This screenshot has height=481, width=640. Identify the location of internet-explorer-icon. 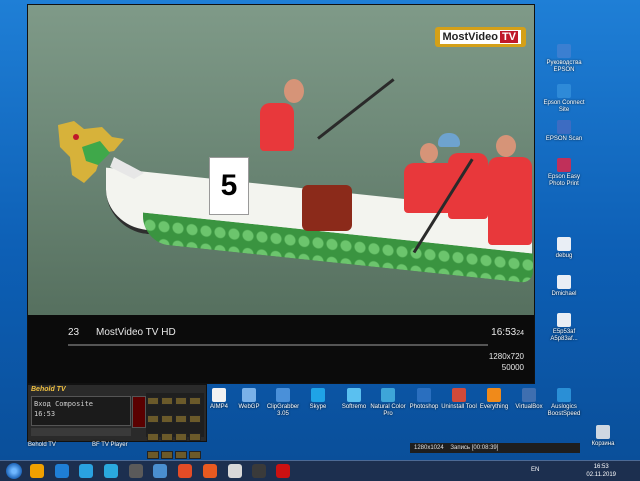
(62, 471).